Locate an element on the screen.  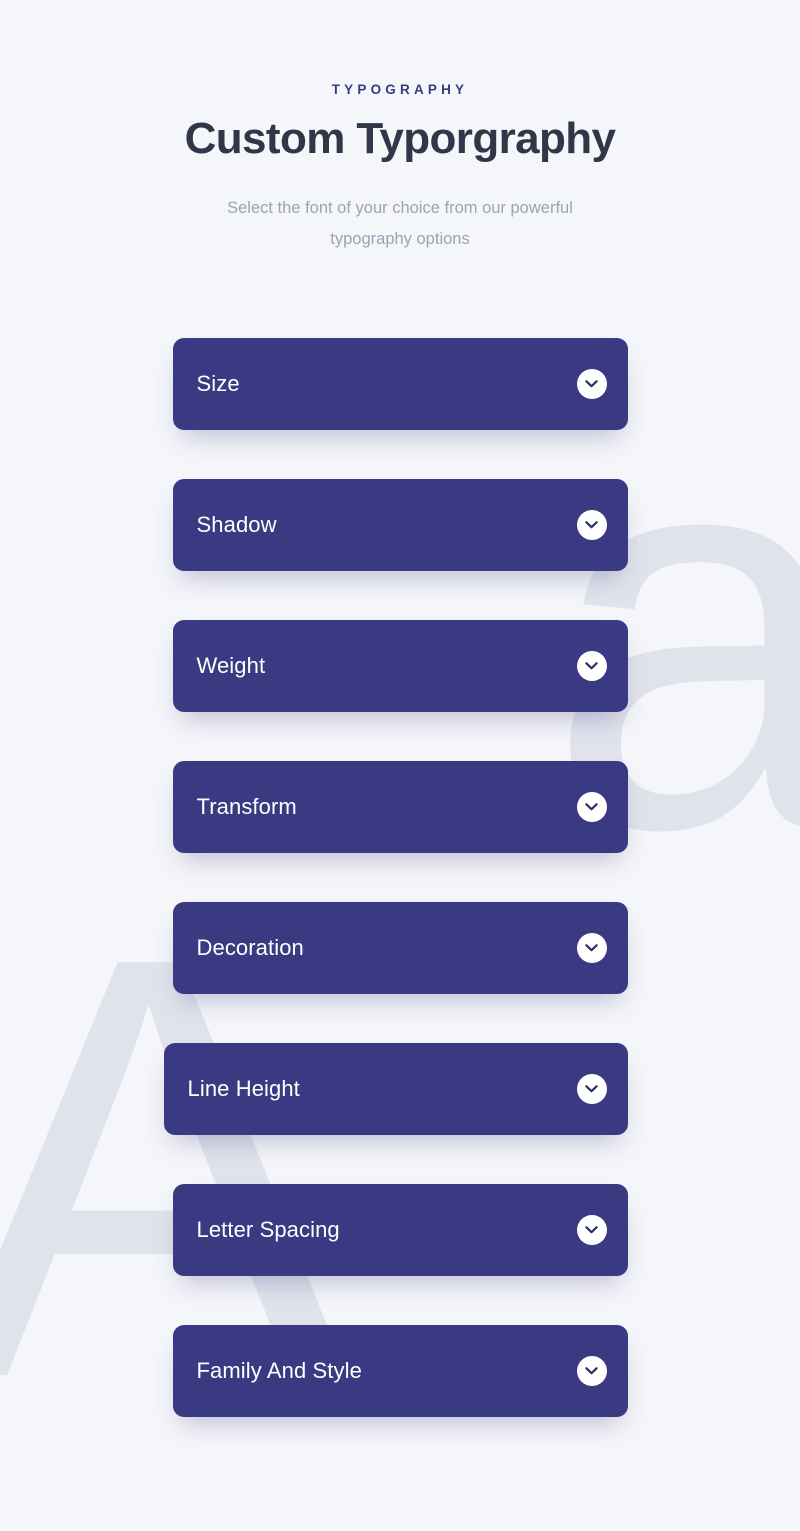
accordion-item-label: Shadow is located at coordinates (236, 524).